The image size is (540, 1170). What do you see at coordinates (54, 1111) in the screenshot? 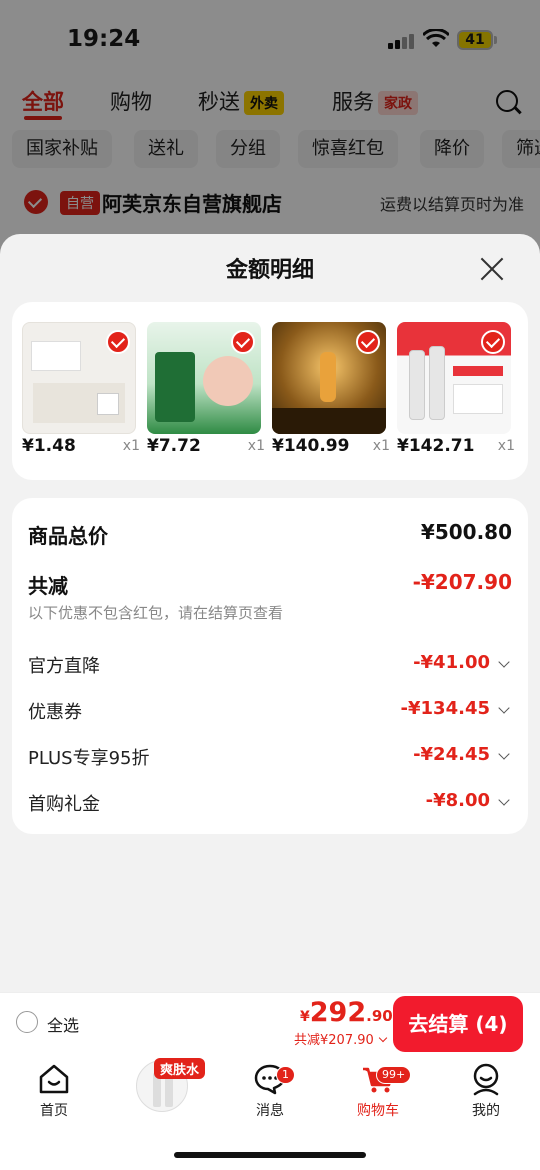
I see `nav-home-label: 首页` at bounding box center [54, 1111].